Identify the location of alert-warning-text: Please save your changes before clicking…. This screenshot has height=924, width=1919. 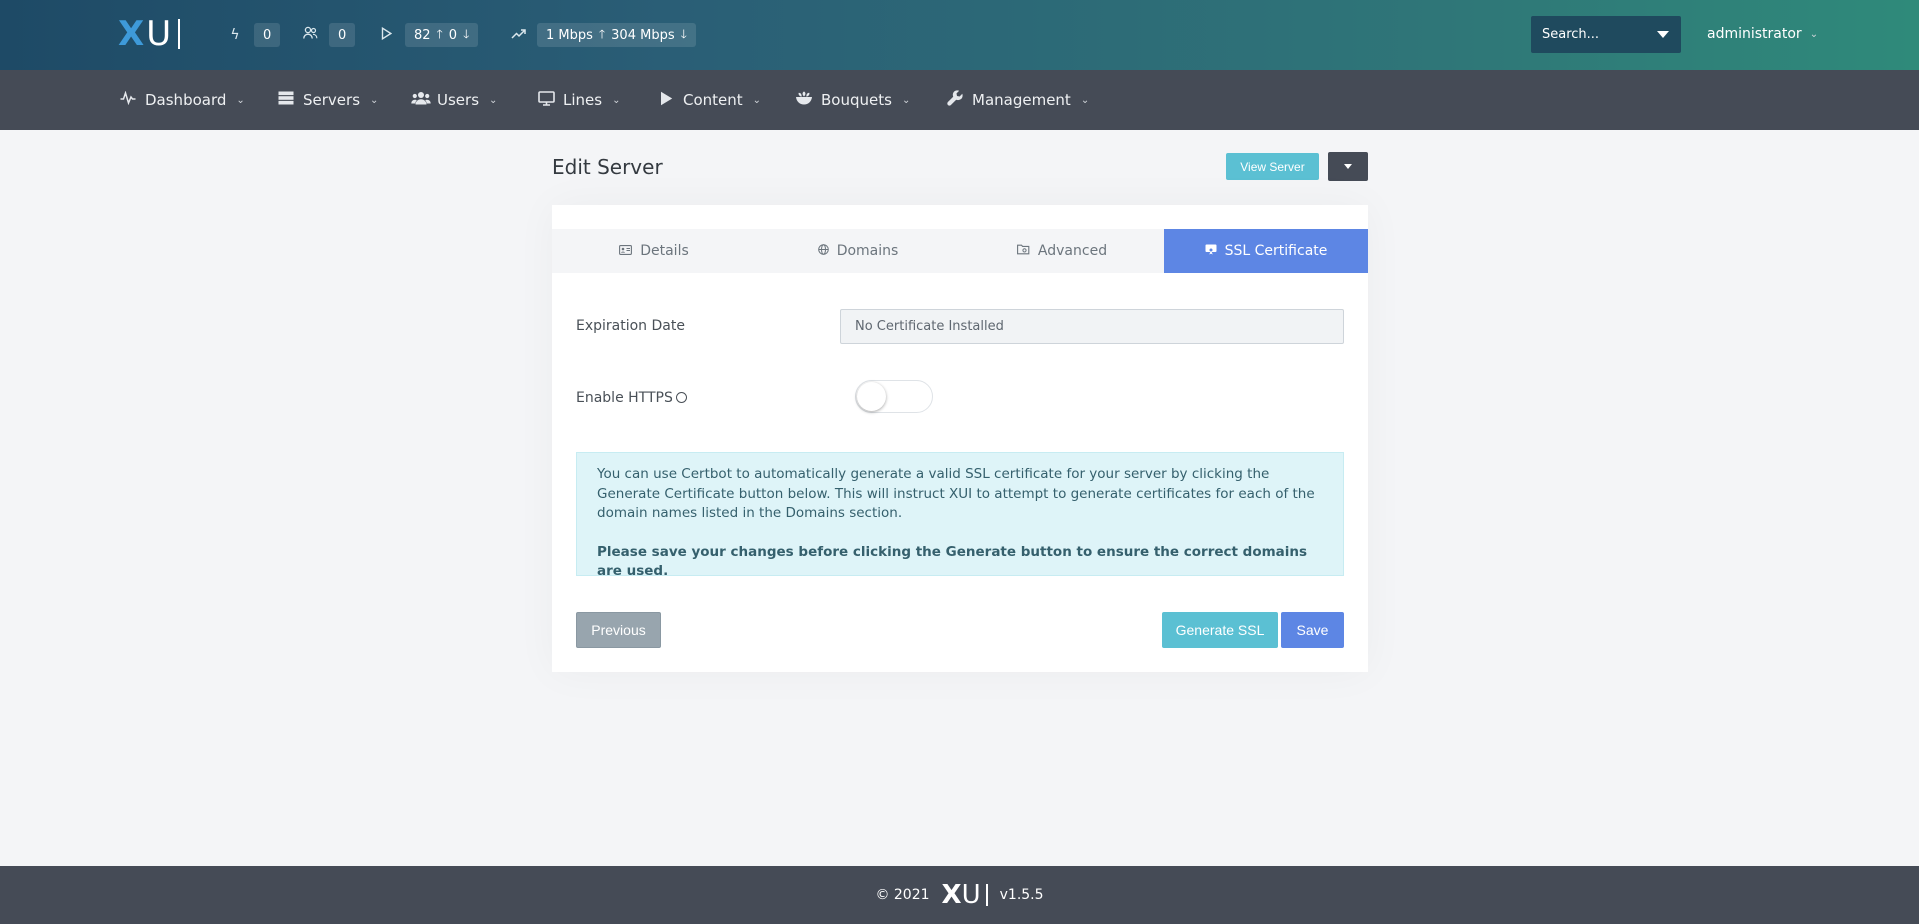
(952, 561).